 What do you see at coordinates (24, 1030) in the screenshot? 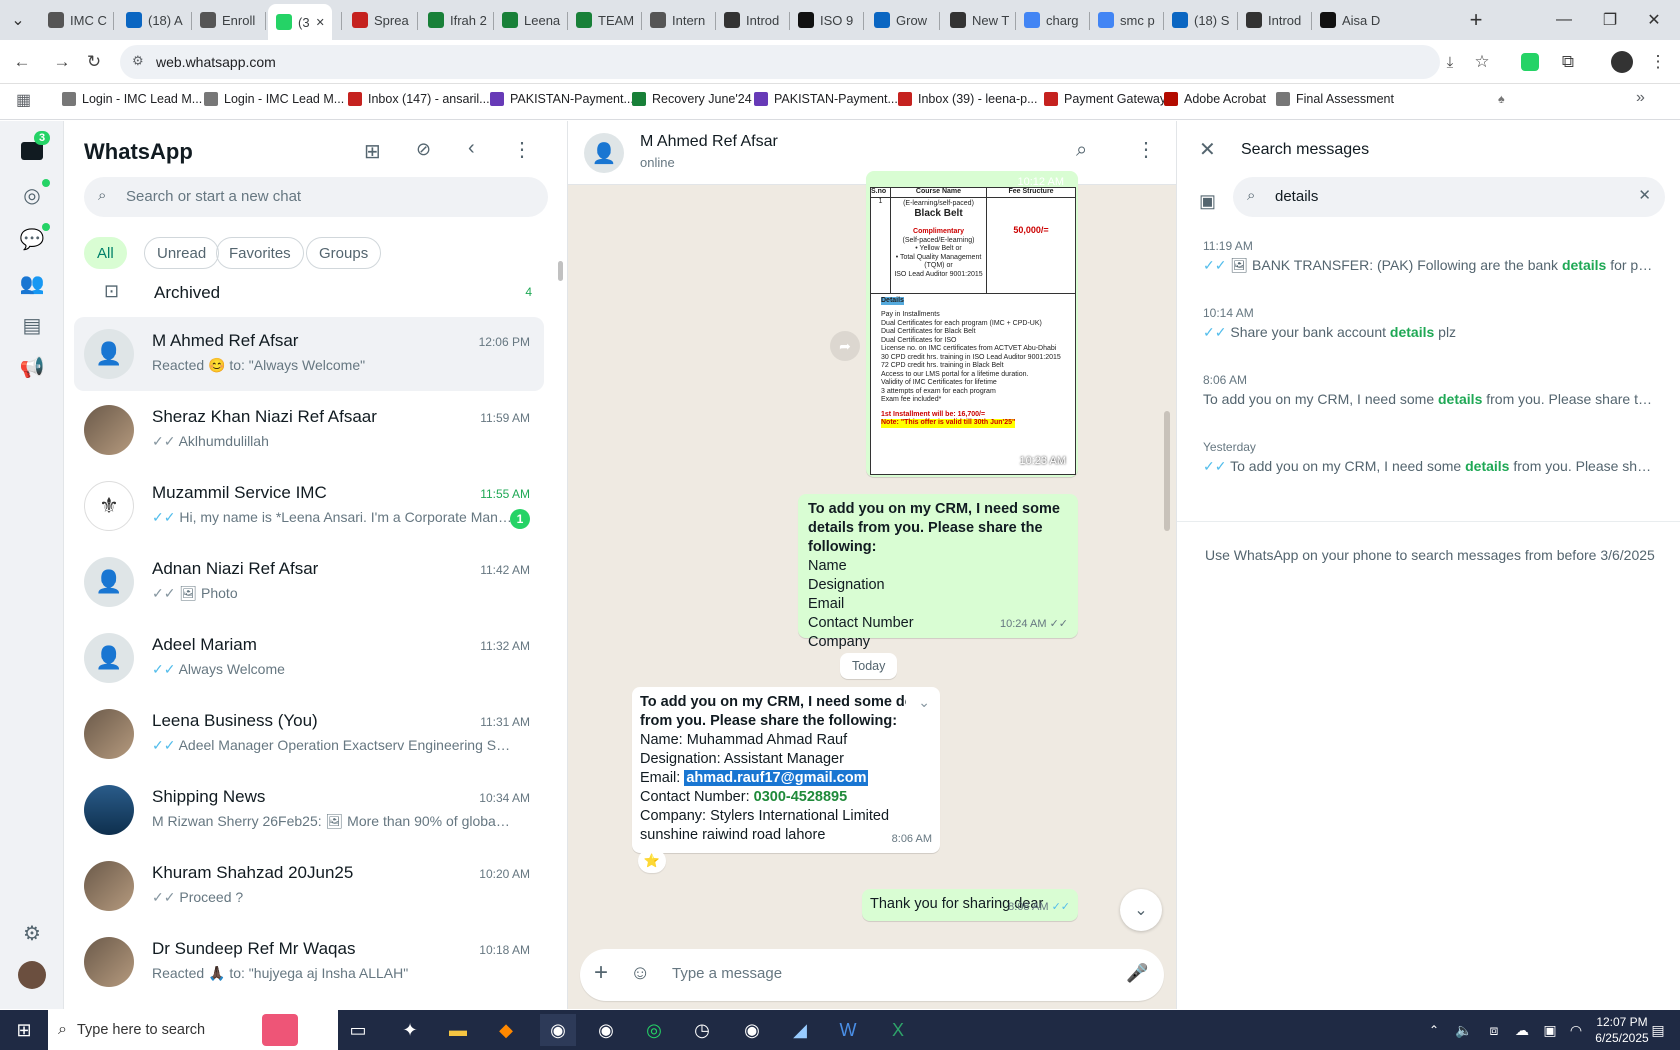
I see `start-windows-icon: ⊞` at bounding box center [24, 1030].